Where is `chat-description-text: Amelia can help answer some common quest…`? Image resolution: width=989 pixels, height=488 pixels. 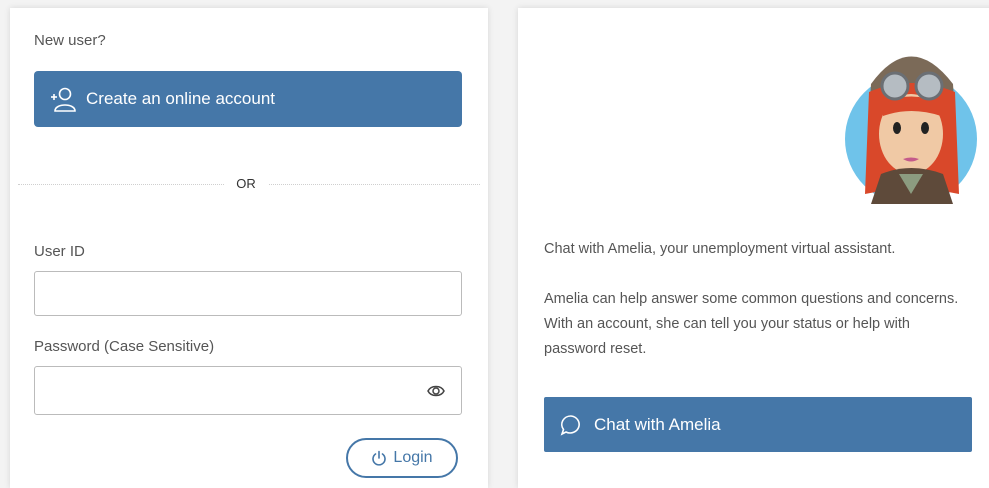
chat-description-text: Amelia can help answer some common quest… is located at coordinates (751, 324).